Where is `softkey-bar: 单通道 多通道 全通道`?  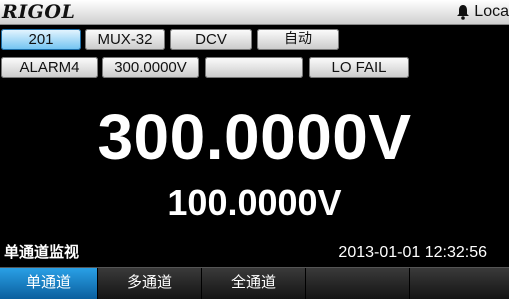 softkey-bar: 单通道 多通道 全通道 is located at coordinates (254, 283).